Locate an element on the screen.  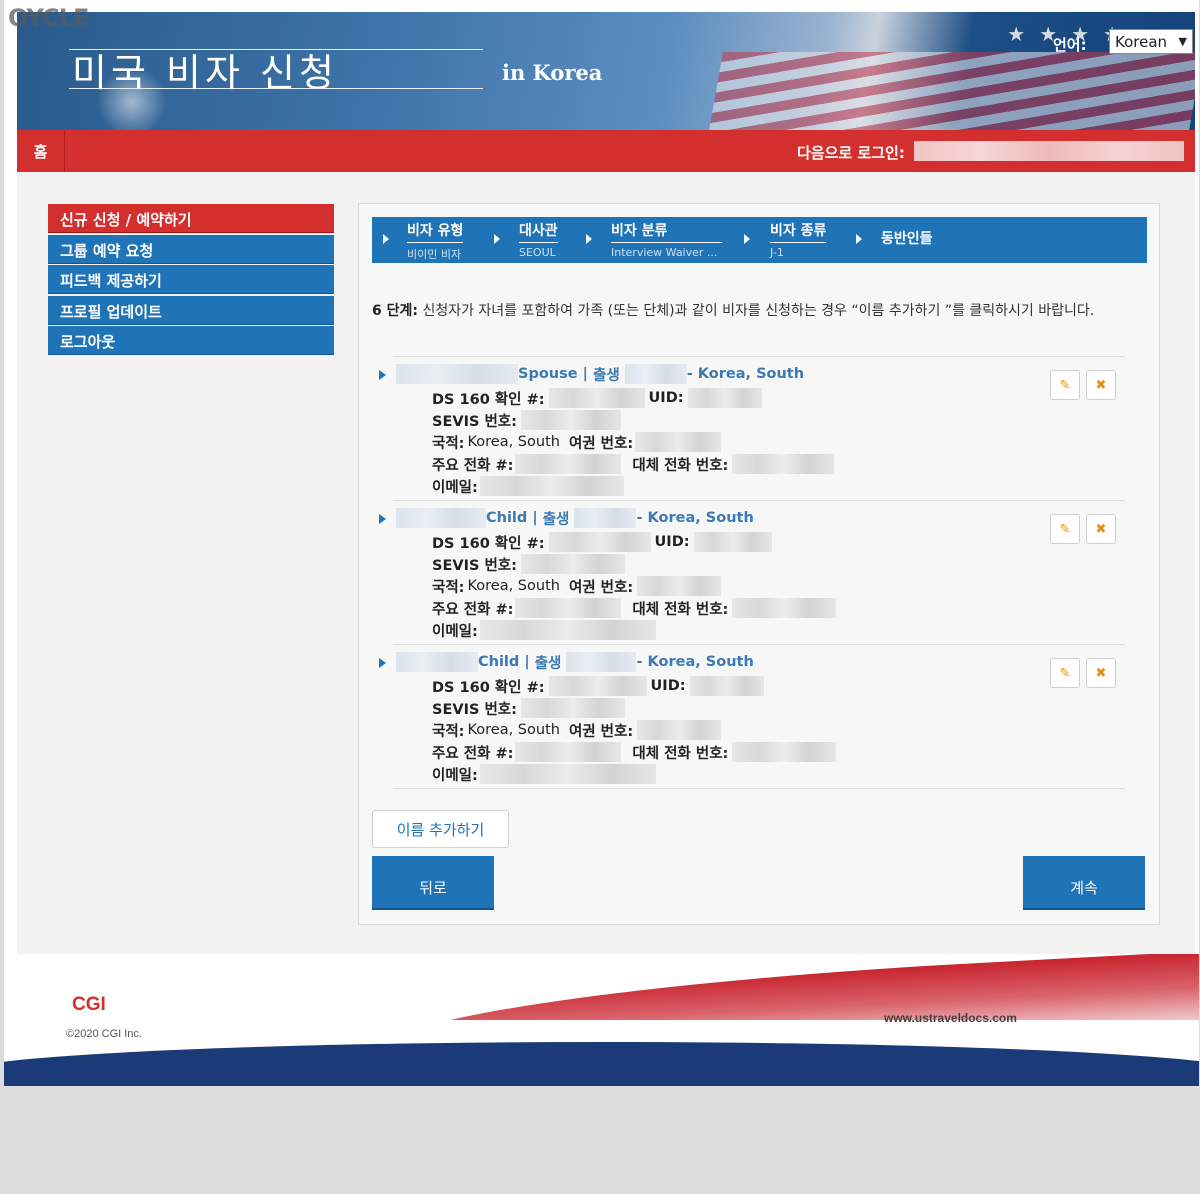
add-name-button: 이름 추가하기 is located at coordinates (440, 829).